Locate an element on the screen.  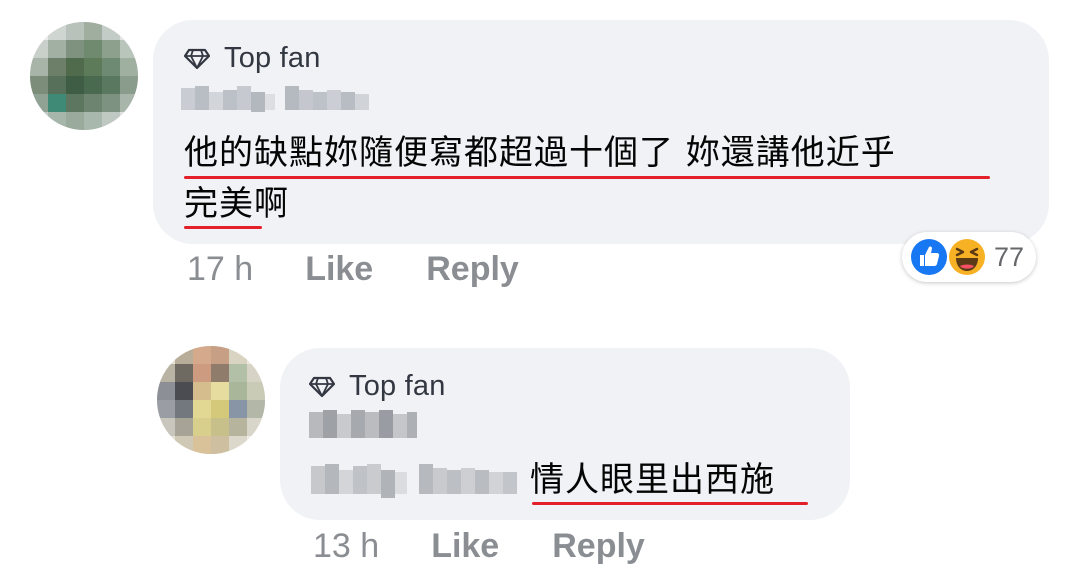
comment-actions: 17 h Like Reply is located at coordinates (353, 269).